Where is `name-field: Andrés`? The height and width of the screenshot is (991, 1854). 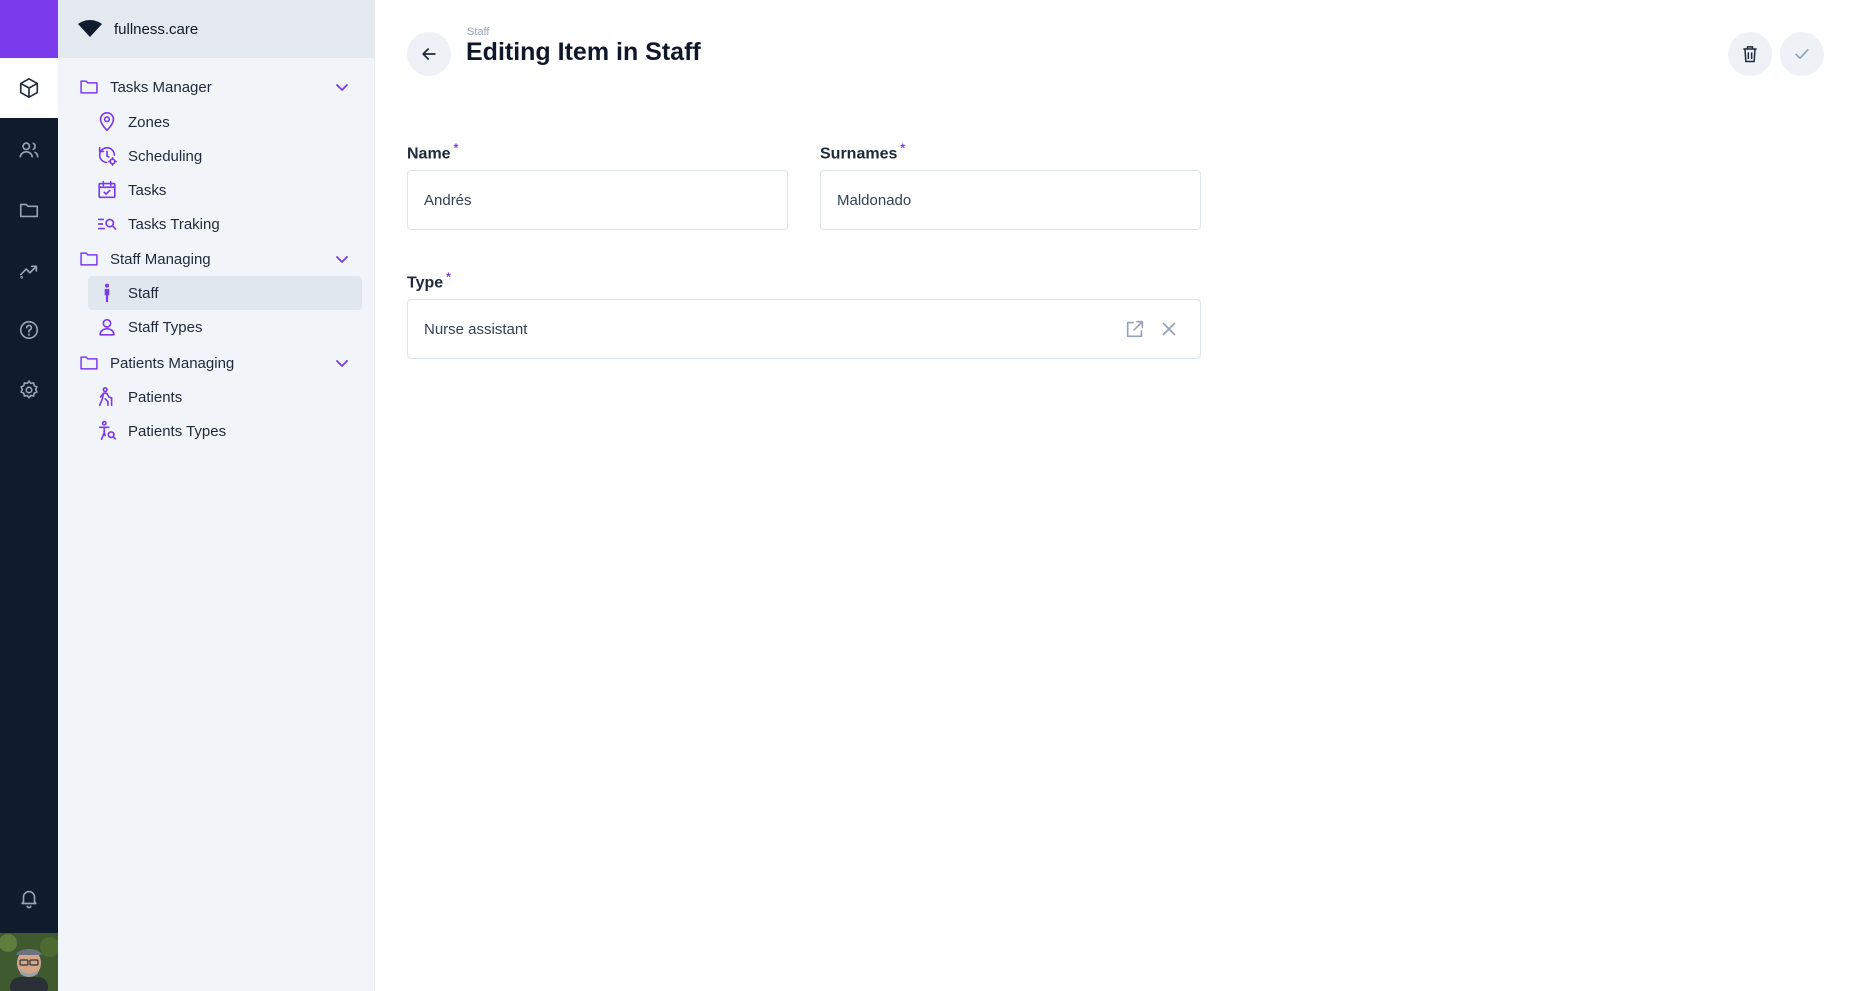
name-field: Andrés is located at coordinates (597, 200).